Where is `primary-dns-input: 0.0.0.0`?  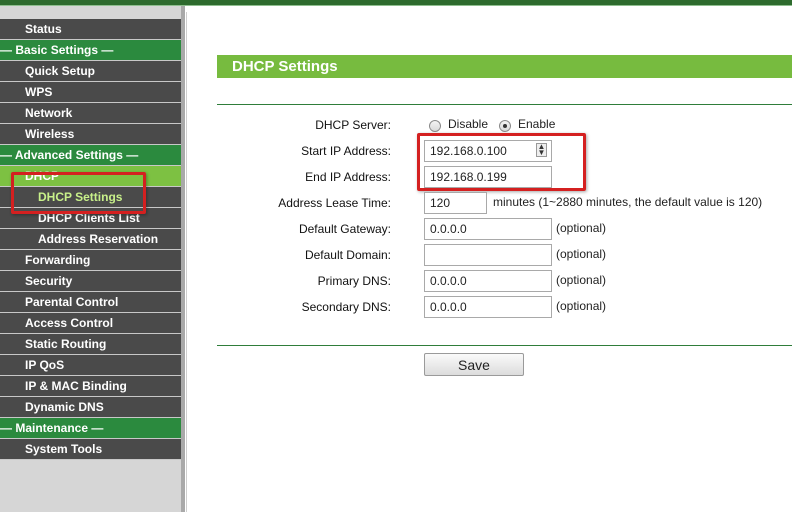 primary-dns-input: 0.0.0.0 is located at coordinates (488, 281).